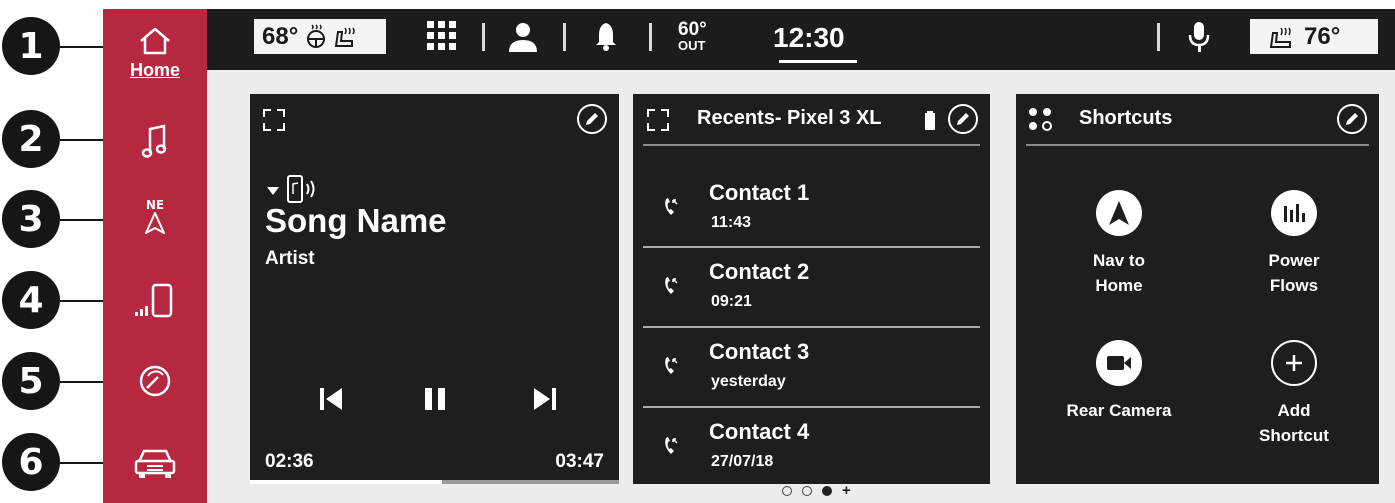 This screenshot has width=1395, height=503. Describe the element at coordinates (290, 258) in the screenshot. I see `artist-name: Artist` at that location.